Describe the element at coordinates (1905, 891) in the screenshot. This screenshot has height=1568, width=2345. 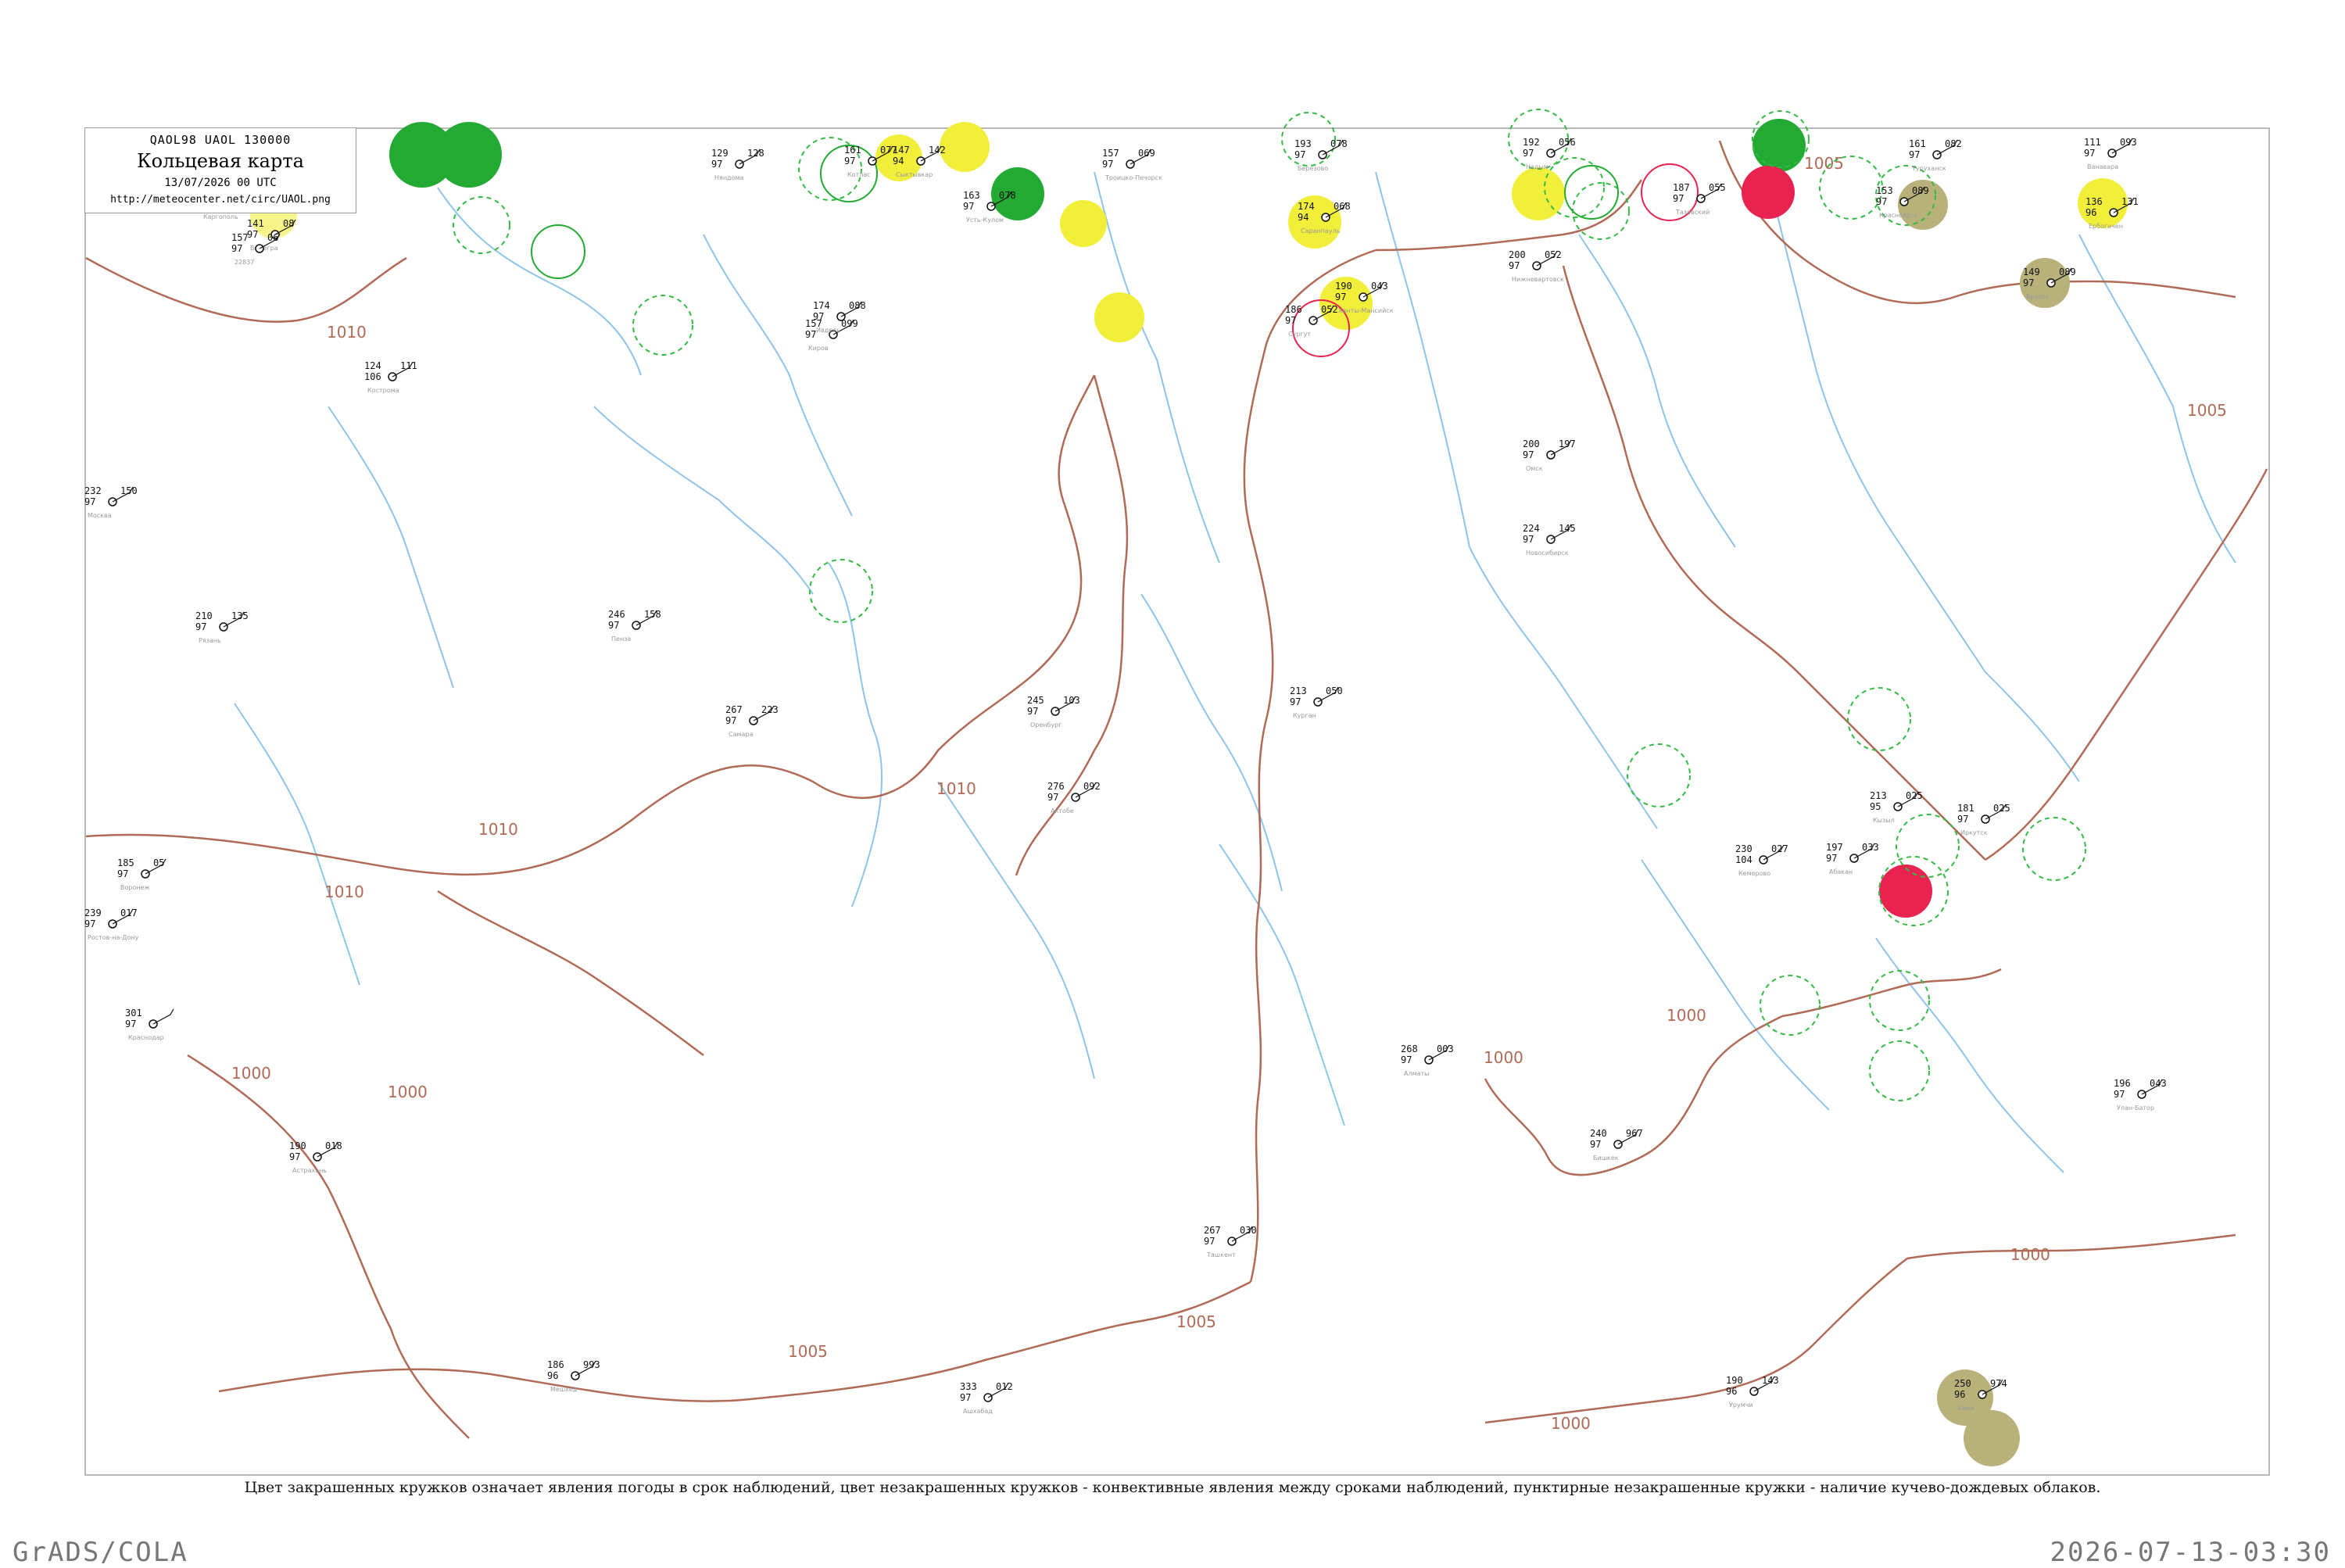
I see `thunderstorm-marker` at that location.